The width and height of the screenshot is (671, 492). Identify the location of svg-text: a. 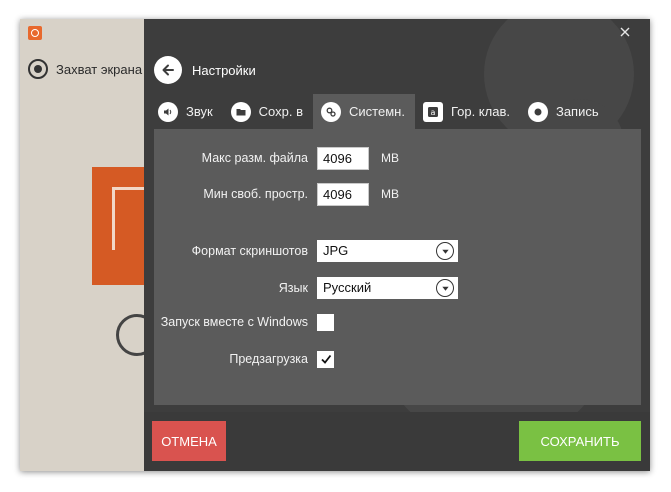
(432, 112).